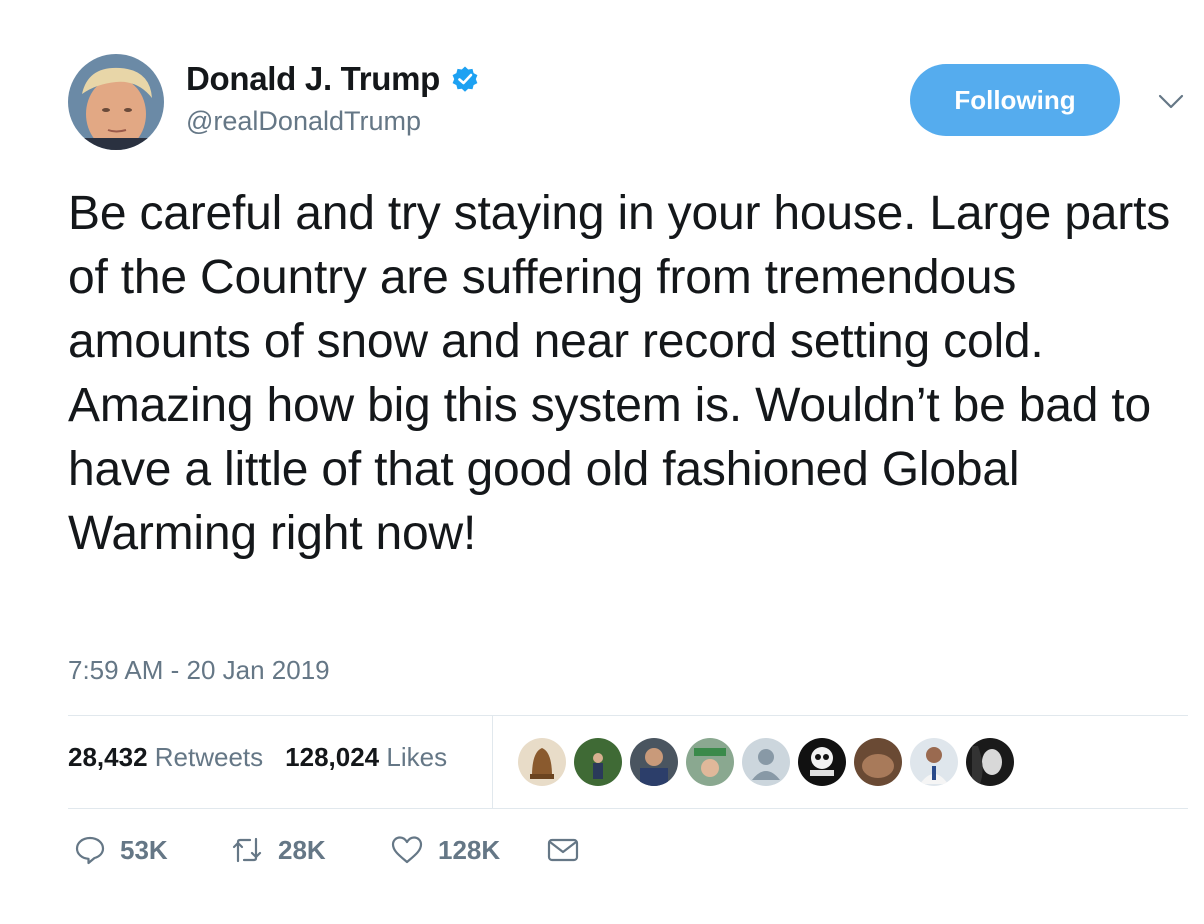 The height and width of the screenshot is (924, 1204). I want to click on retweet-button: 28K, so click(310, 850).